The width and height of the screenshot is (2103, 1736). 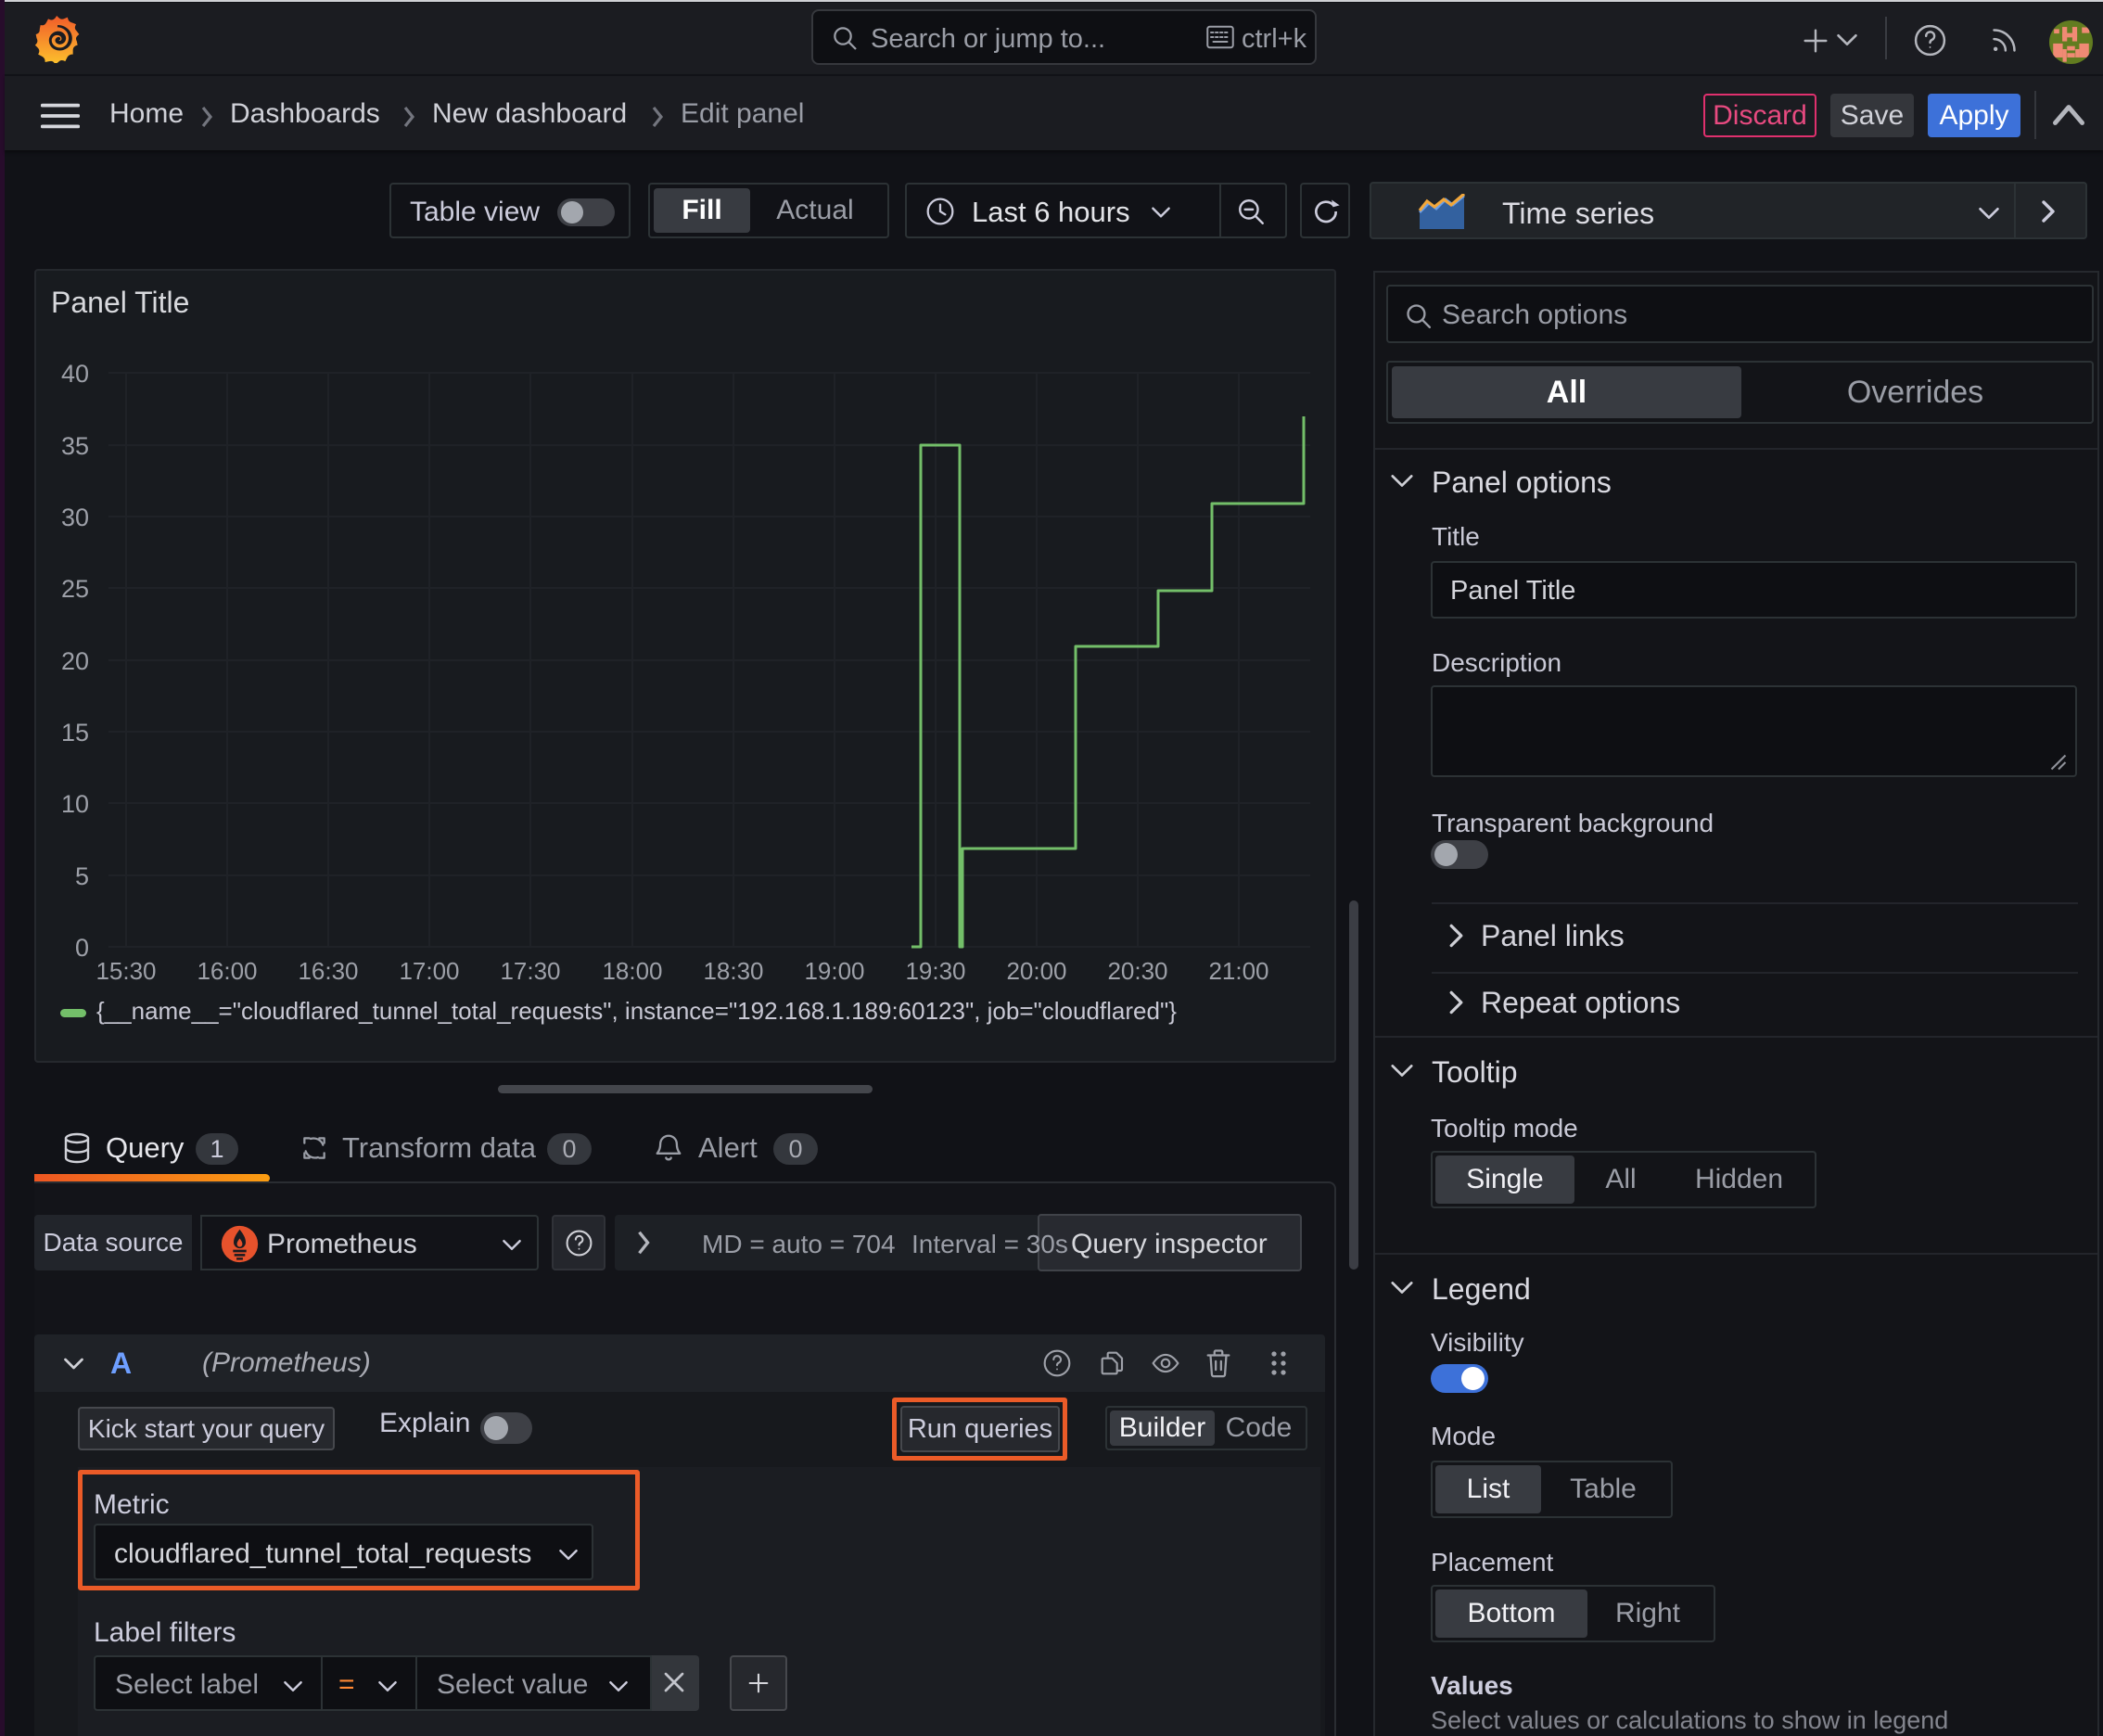 What do you see at coordinates (75, 446) in the screenshot?
I see `svg-text: 35` at bounding box center [75, 446].